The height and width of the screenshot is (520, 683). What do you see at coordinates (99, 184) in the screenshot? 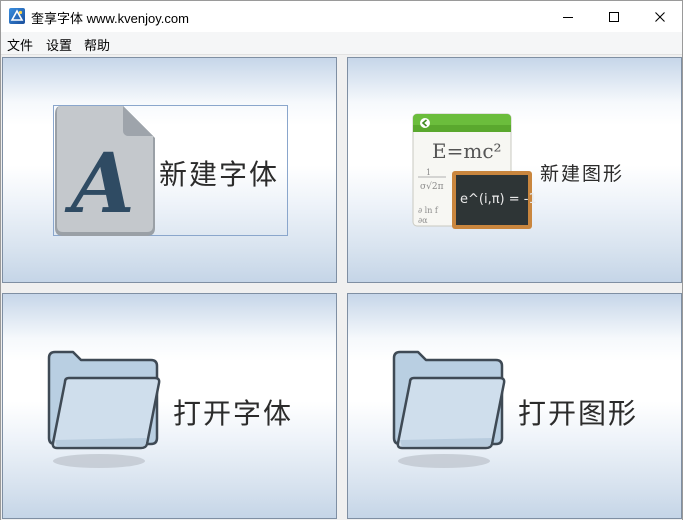
I see `svg-text: A` at bounding box center [99, 184].